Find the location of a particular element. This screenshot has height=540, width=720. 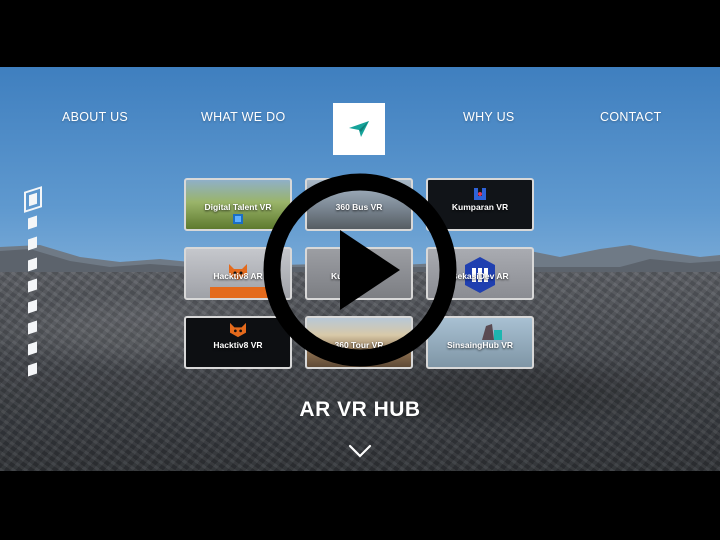

nav-about-us: ABOUT US is located at coordinates (95, 117).